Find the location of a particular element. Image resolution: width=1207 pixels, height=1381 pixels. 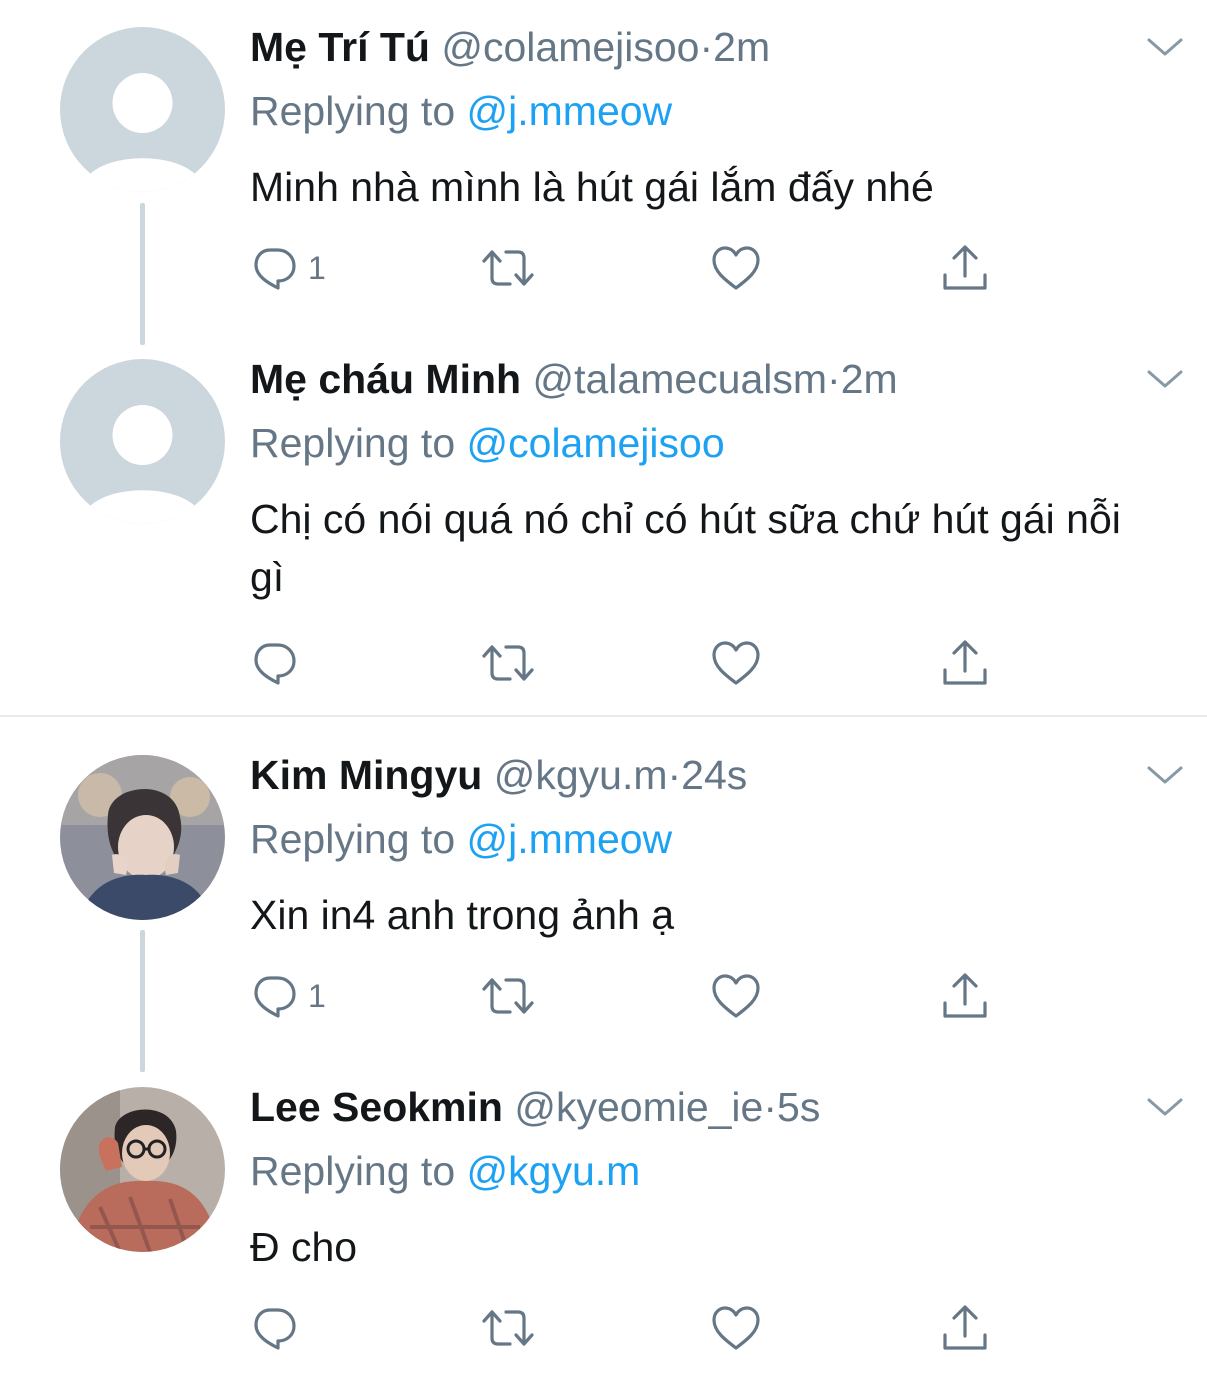

tweet-header: Mẹ cháu Minh @talamecualsm·2m is located at coordinates (574, 379).